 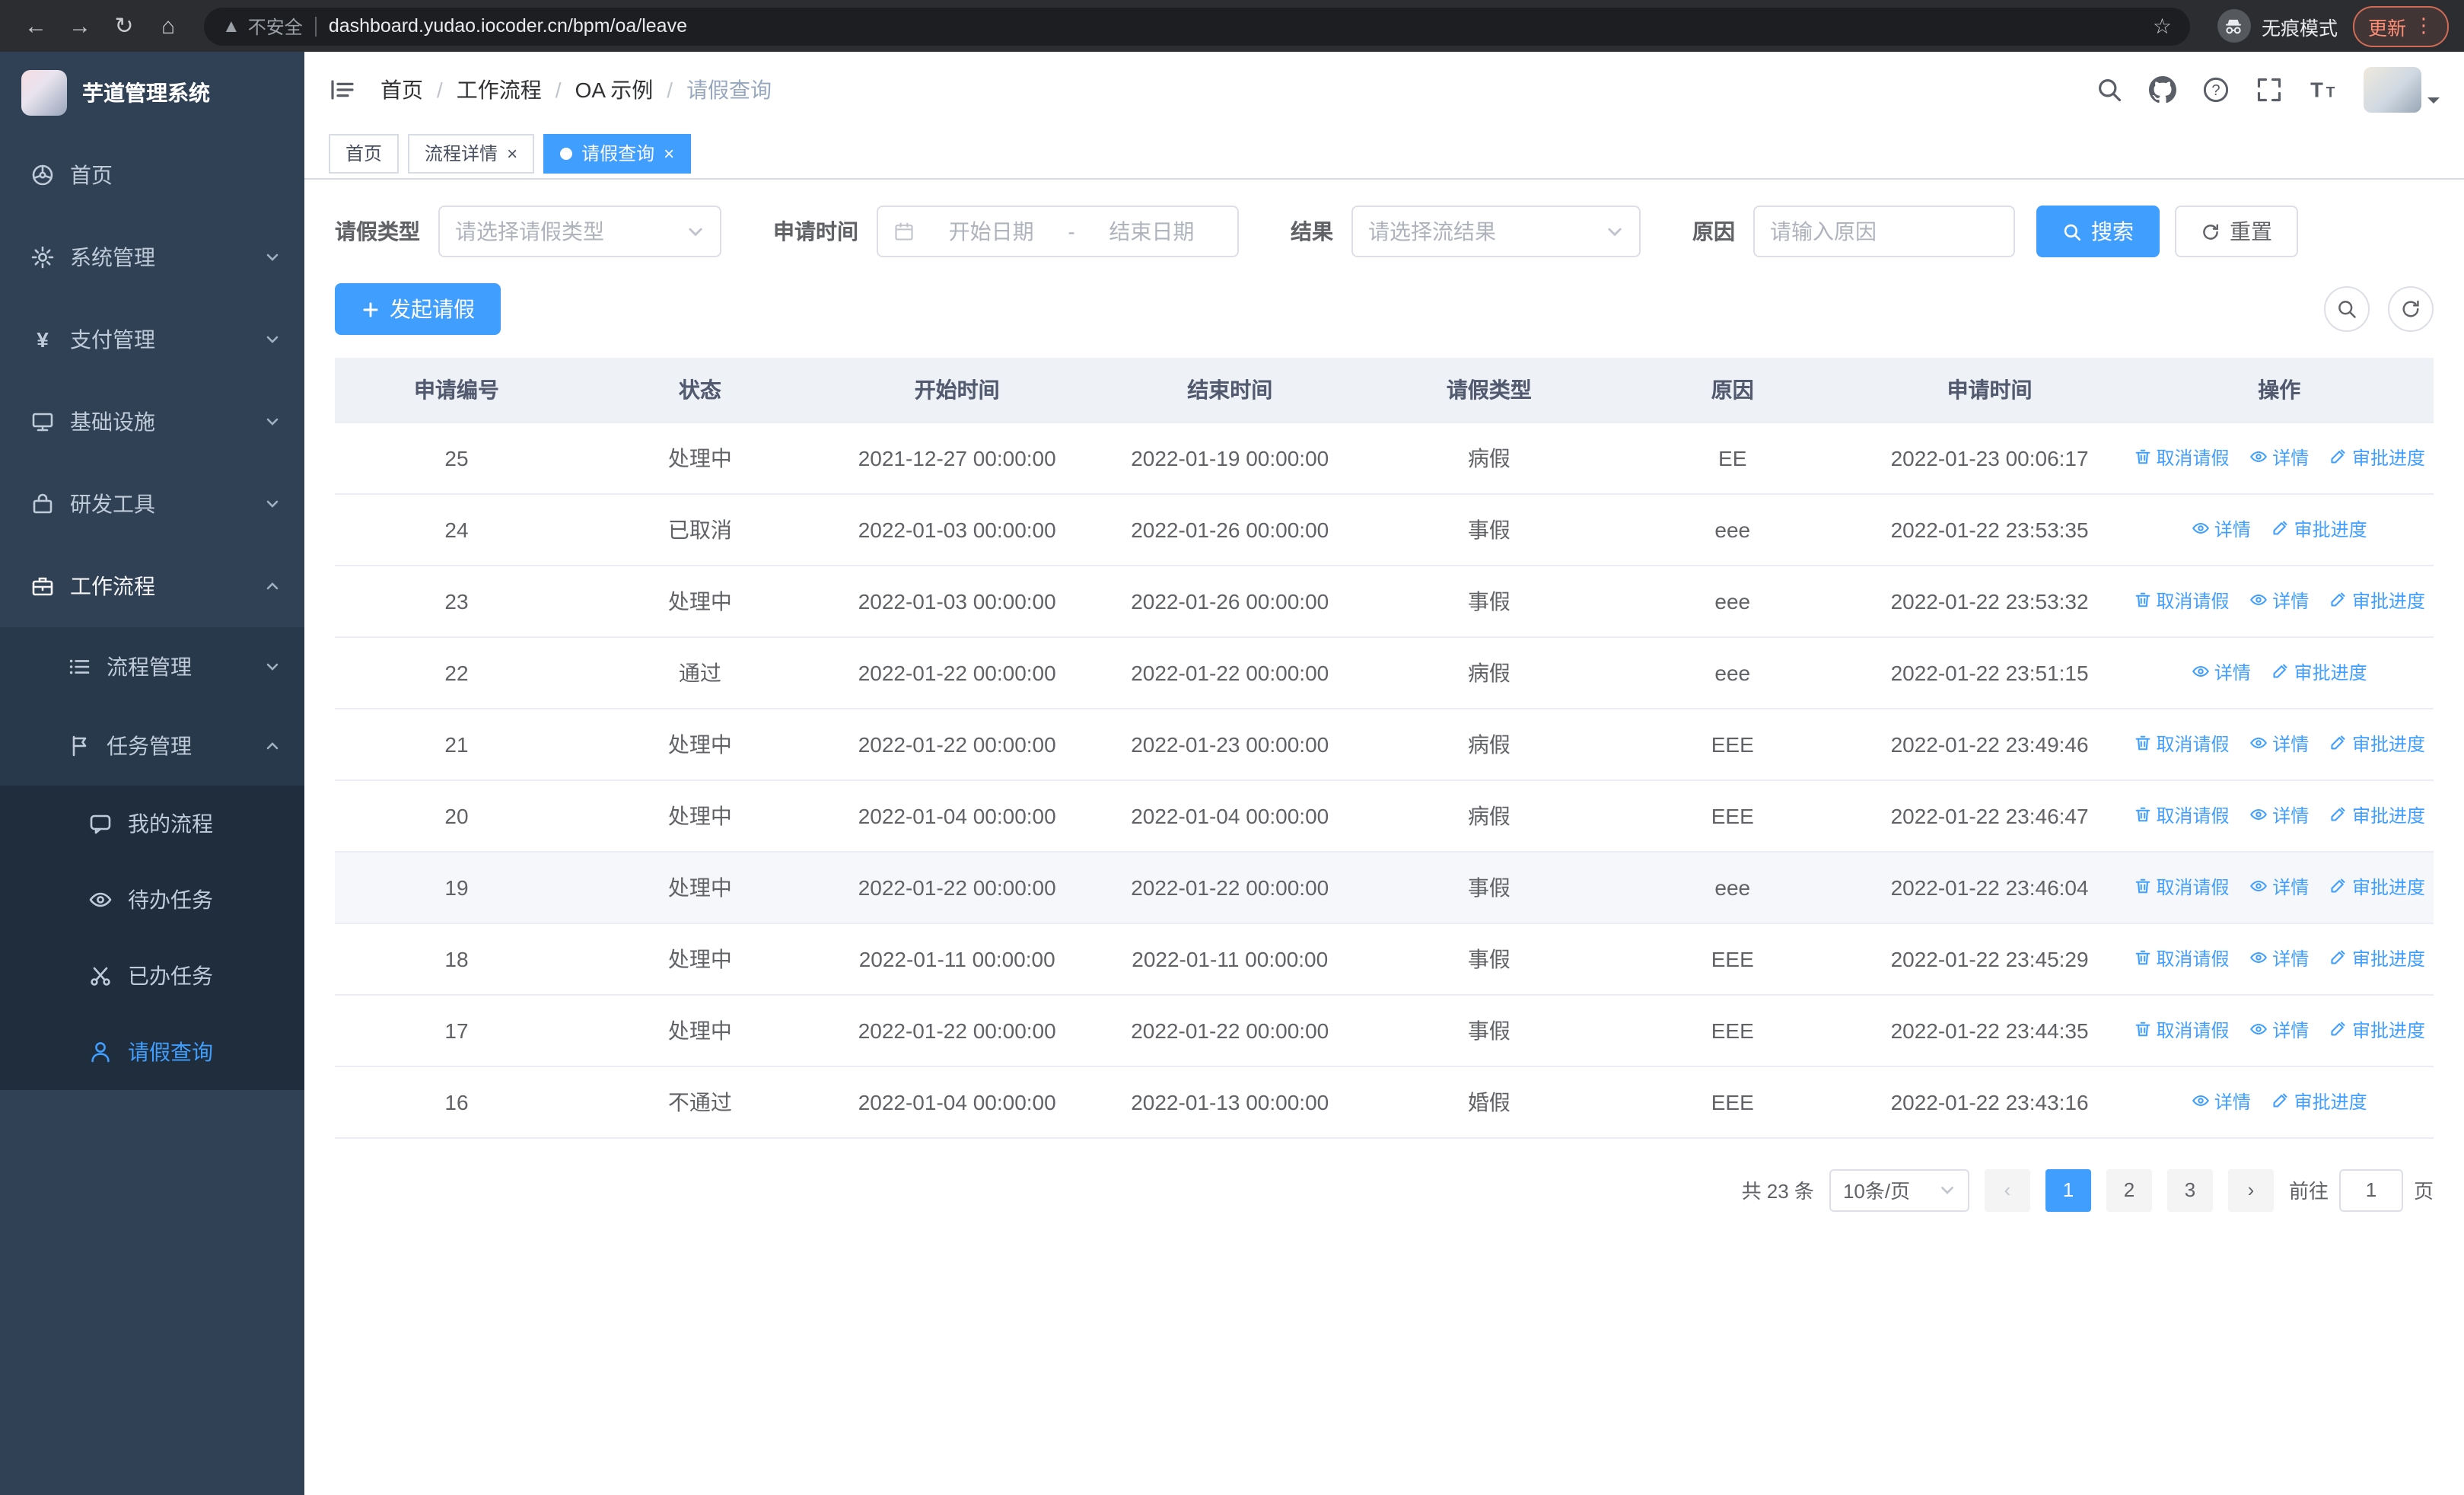 What do you see at coordinates (2068, 1190) in the screenshot?
I see `page-button-1: 1` at bounding box center [2068, 1190].